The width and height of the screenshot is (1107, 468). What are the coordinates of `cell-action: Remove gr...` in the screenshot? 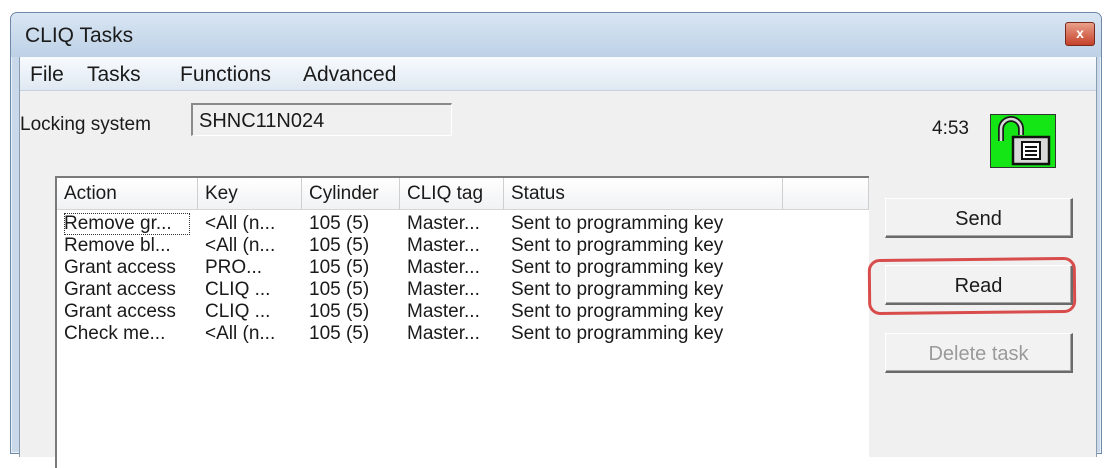 It's located at (127, 224).